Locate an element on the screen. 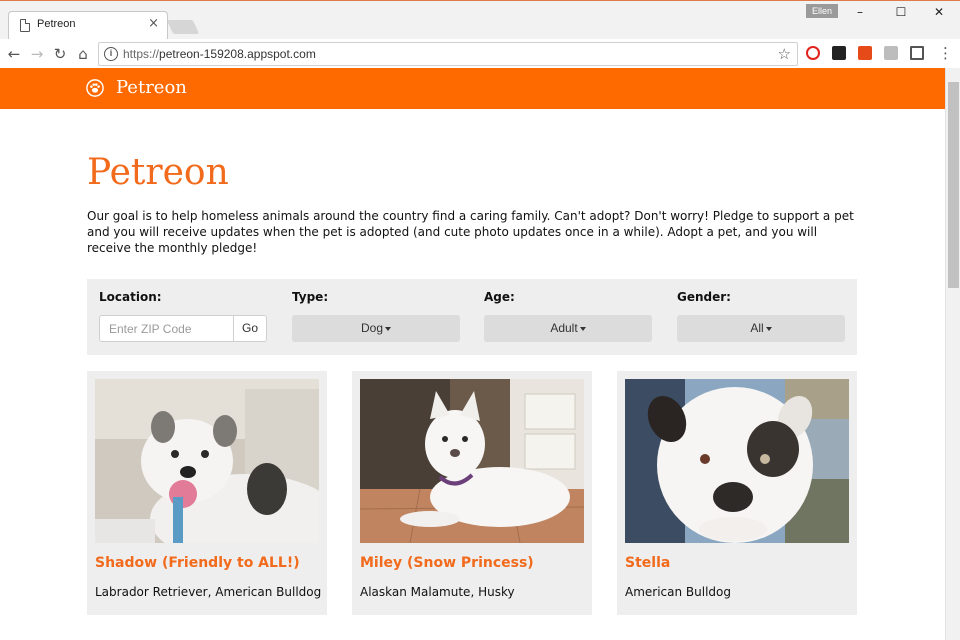 The image size is (960, 640). gender-filter: Gender: All is located at coordinates (762, 317).